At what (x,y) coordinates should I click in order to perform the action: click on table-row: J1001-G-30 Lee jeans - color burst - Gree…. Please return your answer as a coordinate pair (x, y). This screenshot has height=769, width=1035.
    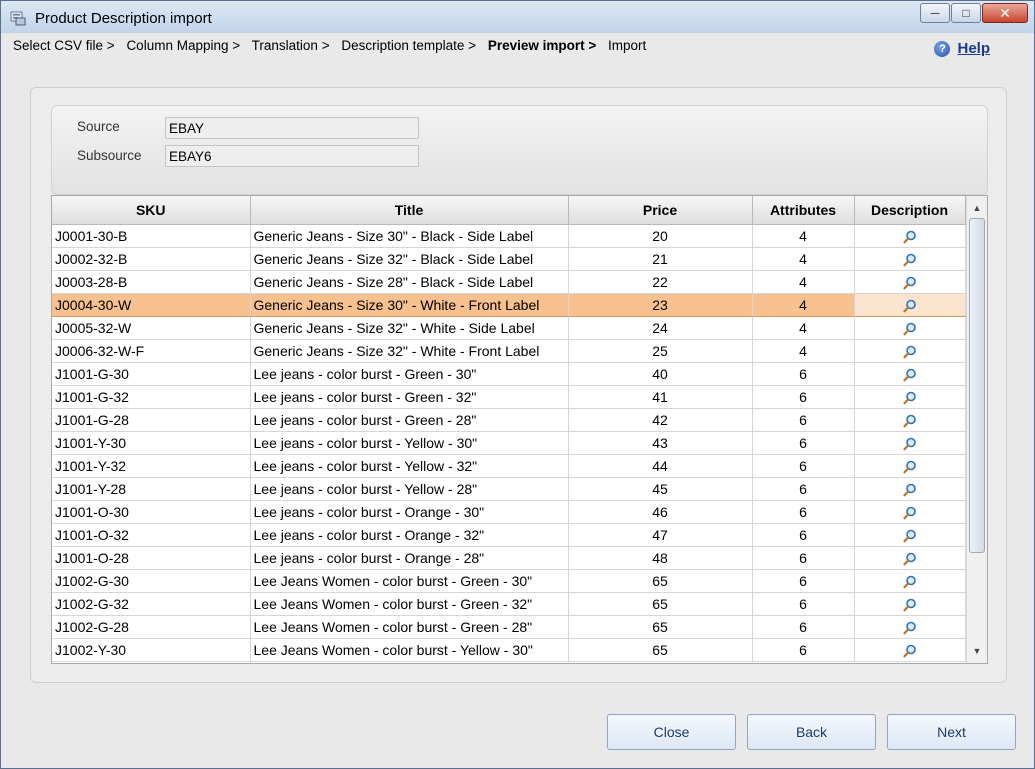
    Looking at the image, I should click on (509, 374).